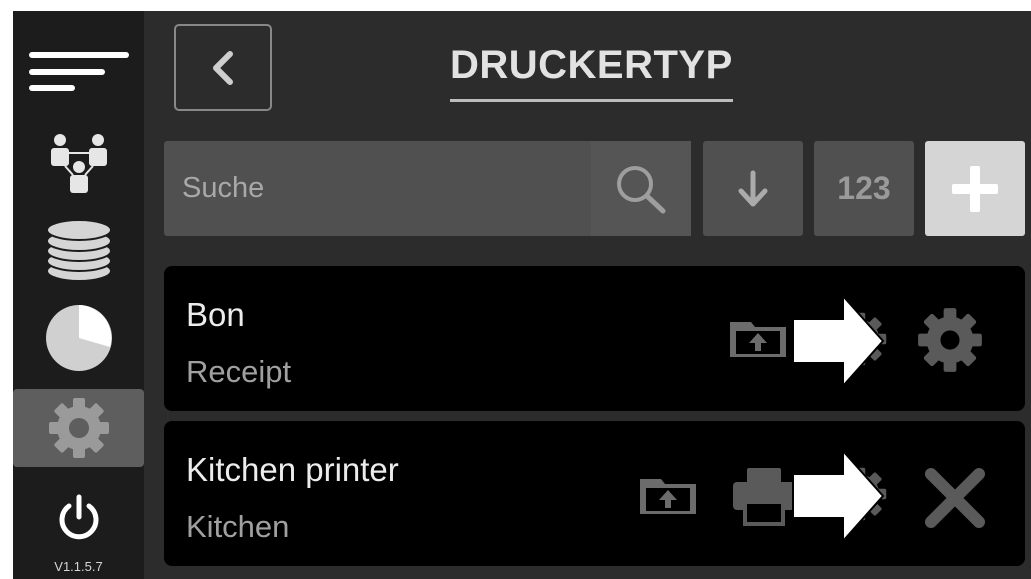 This screenshot has height=579, width=1031. I want to click on menu-icon, so click(78, 71).